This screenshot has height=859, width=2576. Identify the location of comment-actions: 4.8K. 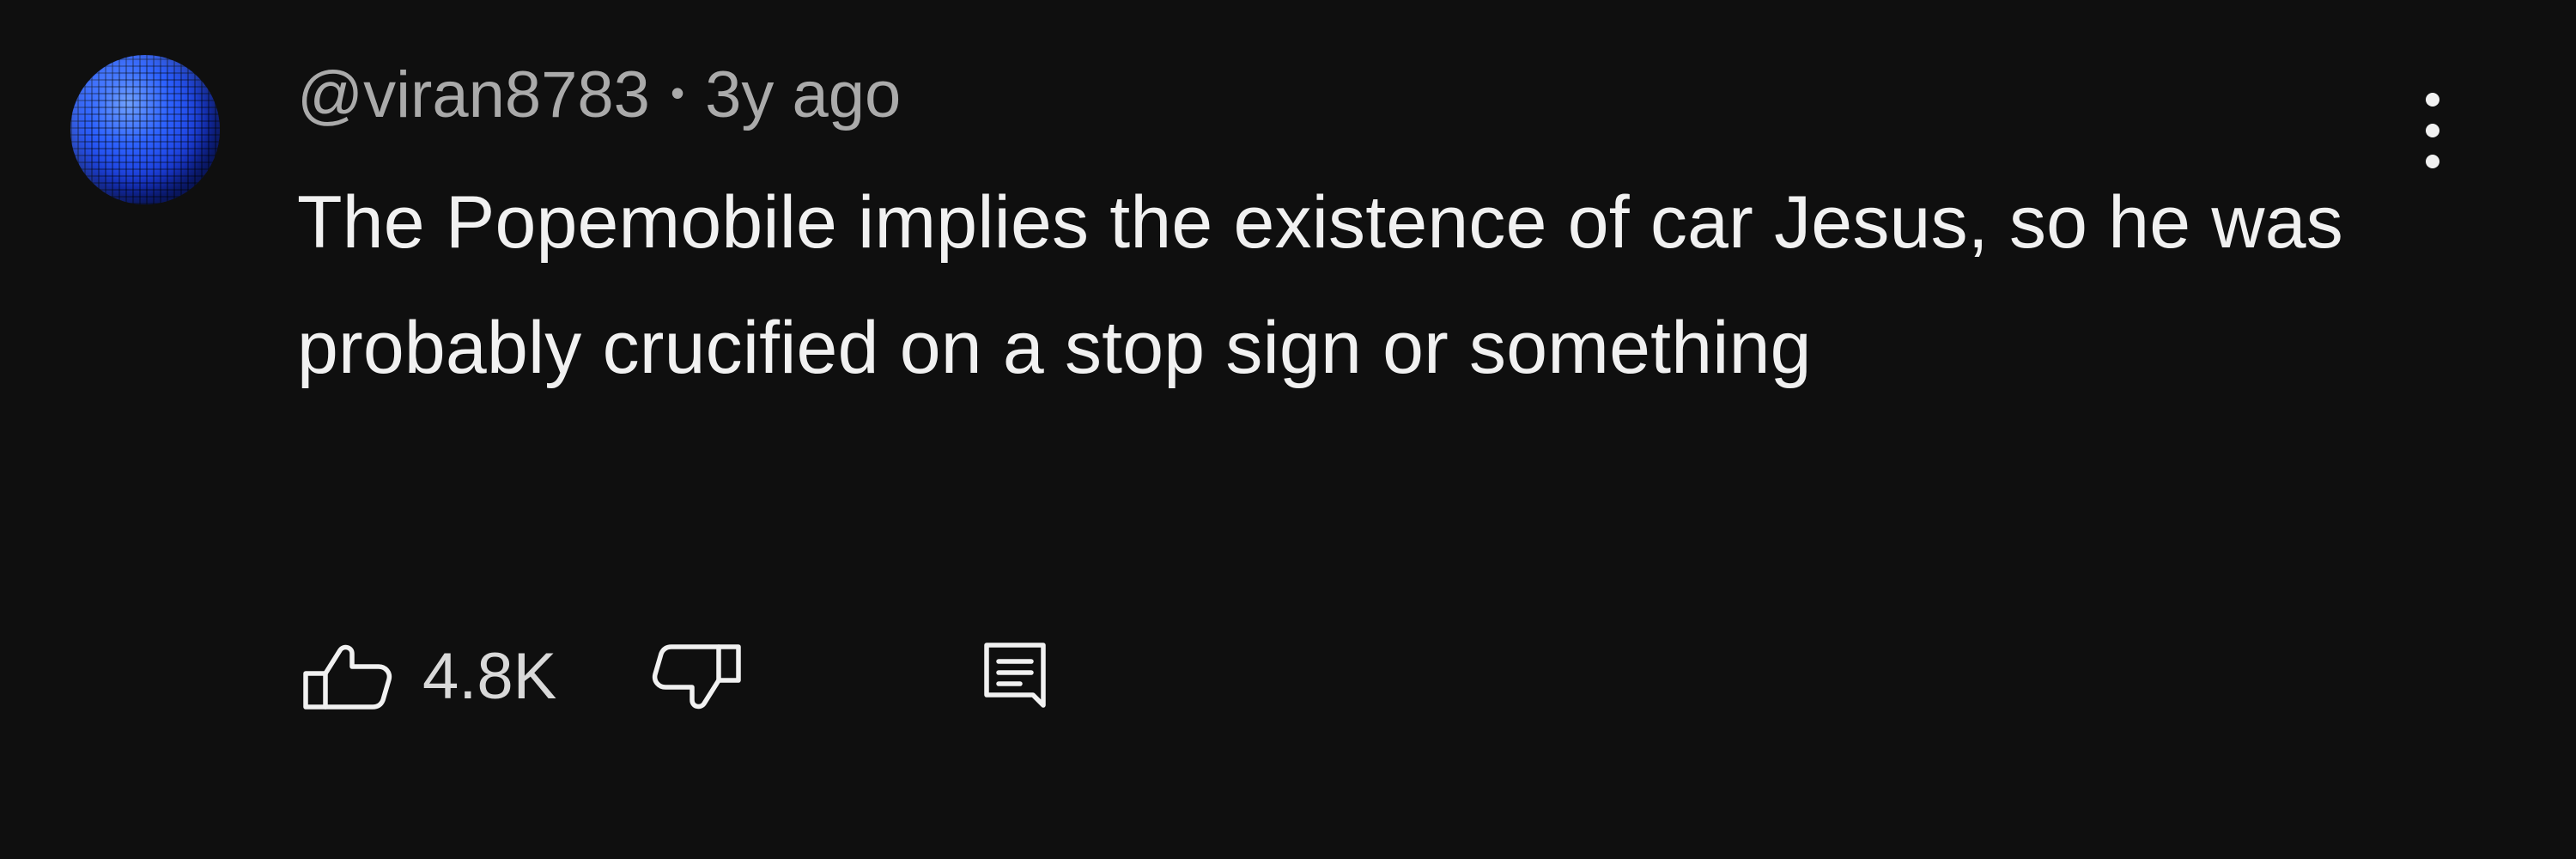
(722, 672).